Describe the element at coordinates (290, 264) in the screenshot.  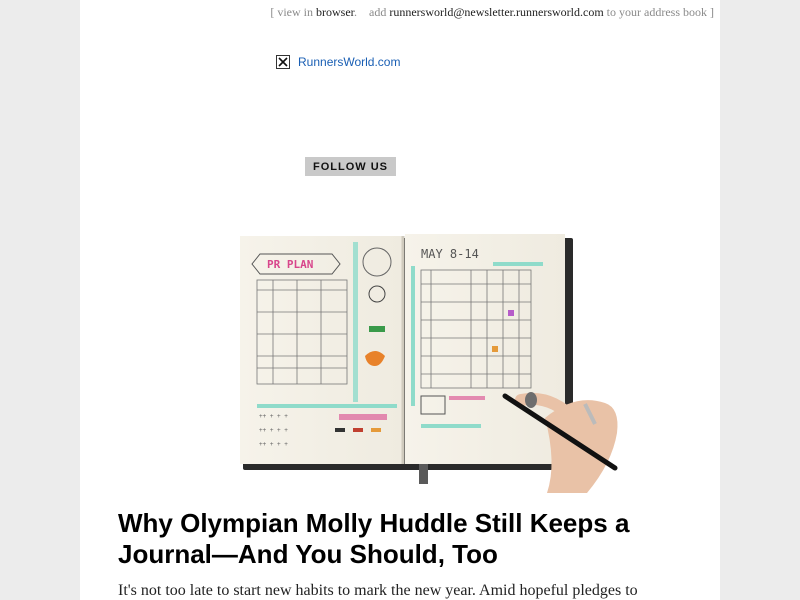
I see `svg-text: PR PLAN` at that location.